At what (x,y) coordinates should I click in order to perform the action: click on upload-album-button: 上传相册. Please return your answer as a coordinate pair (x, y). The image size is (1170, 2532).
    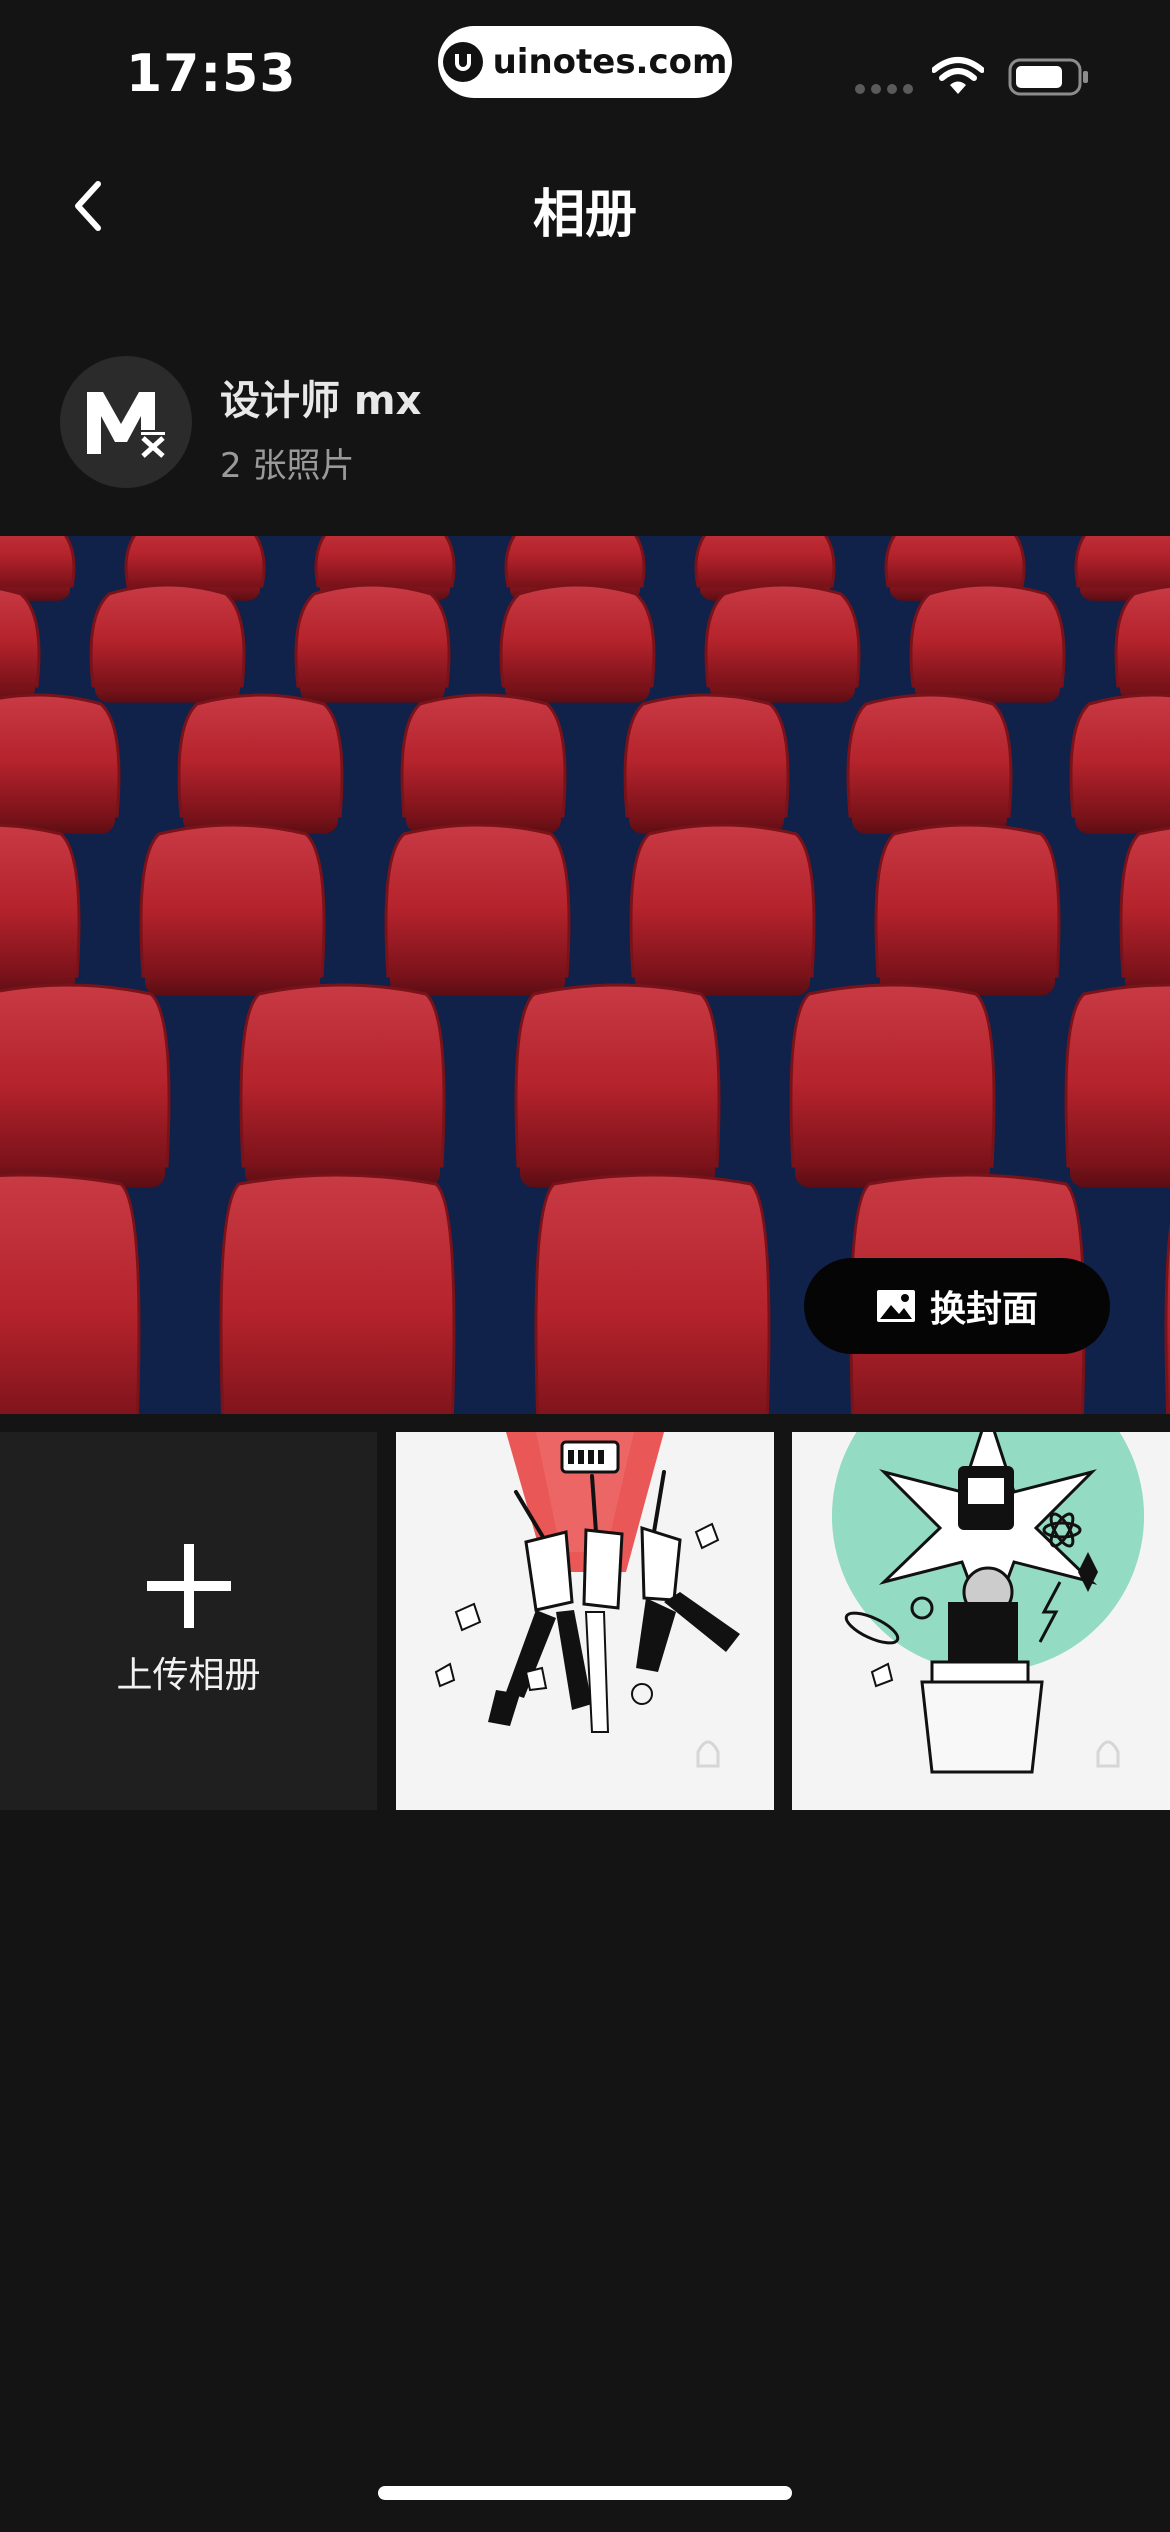
    Looking at the image, I should click on (188, 1621).